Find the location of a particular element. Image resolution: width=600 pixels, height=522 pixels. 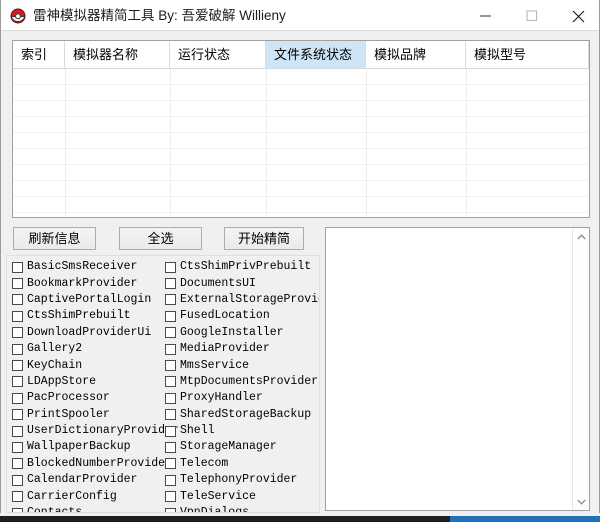

checkbox-item: CtsShimPrebuilt is located at coordinates (95, 316).